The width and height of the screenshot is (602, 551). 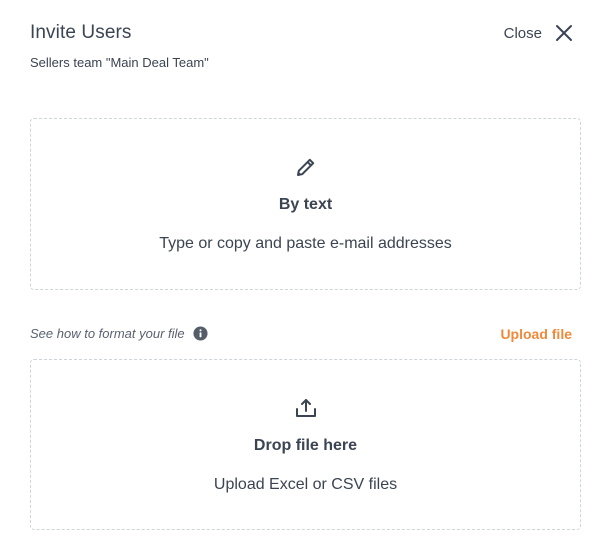 I want to click on dropzone-heading: Drop file here, so click(x=305, y=445).